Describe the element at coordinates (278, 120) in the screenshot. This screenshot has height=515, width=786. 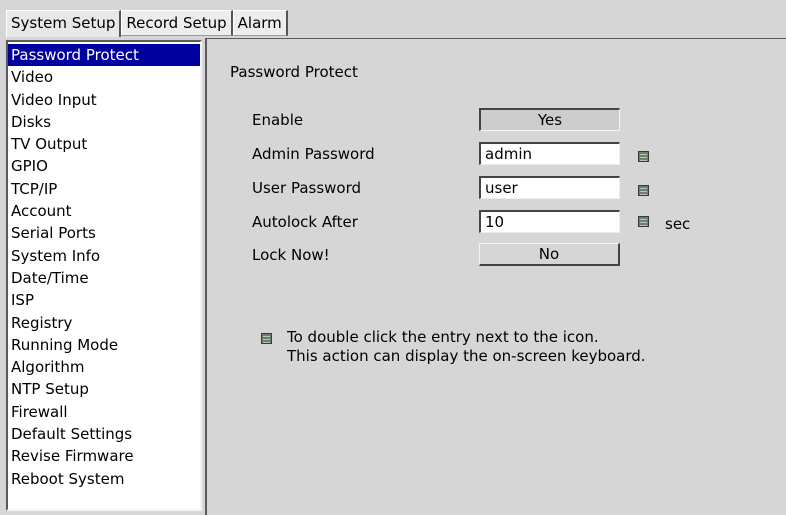
I see `enable-label: Enable` at that location.